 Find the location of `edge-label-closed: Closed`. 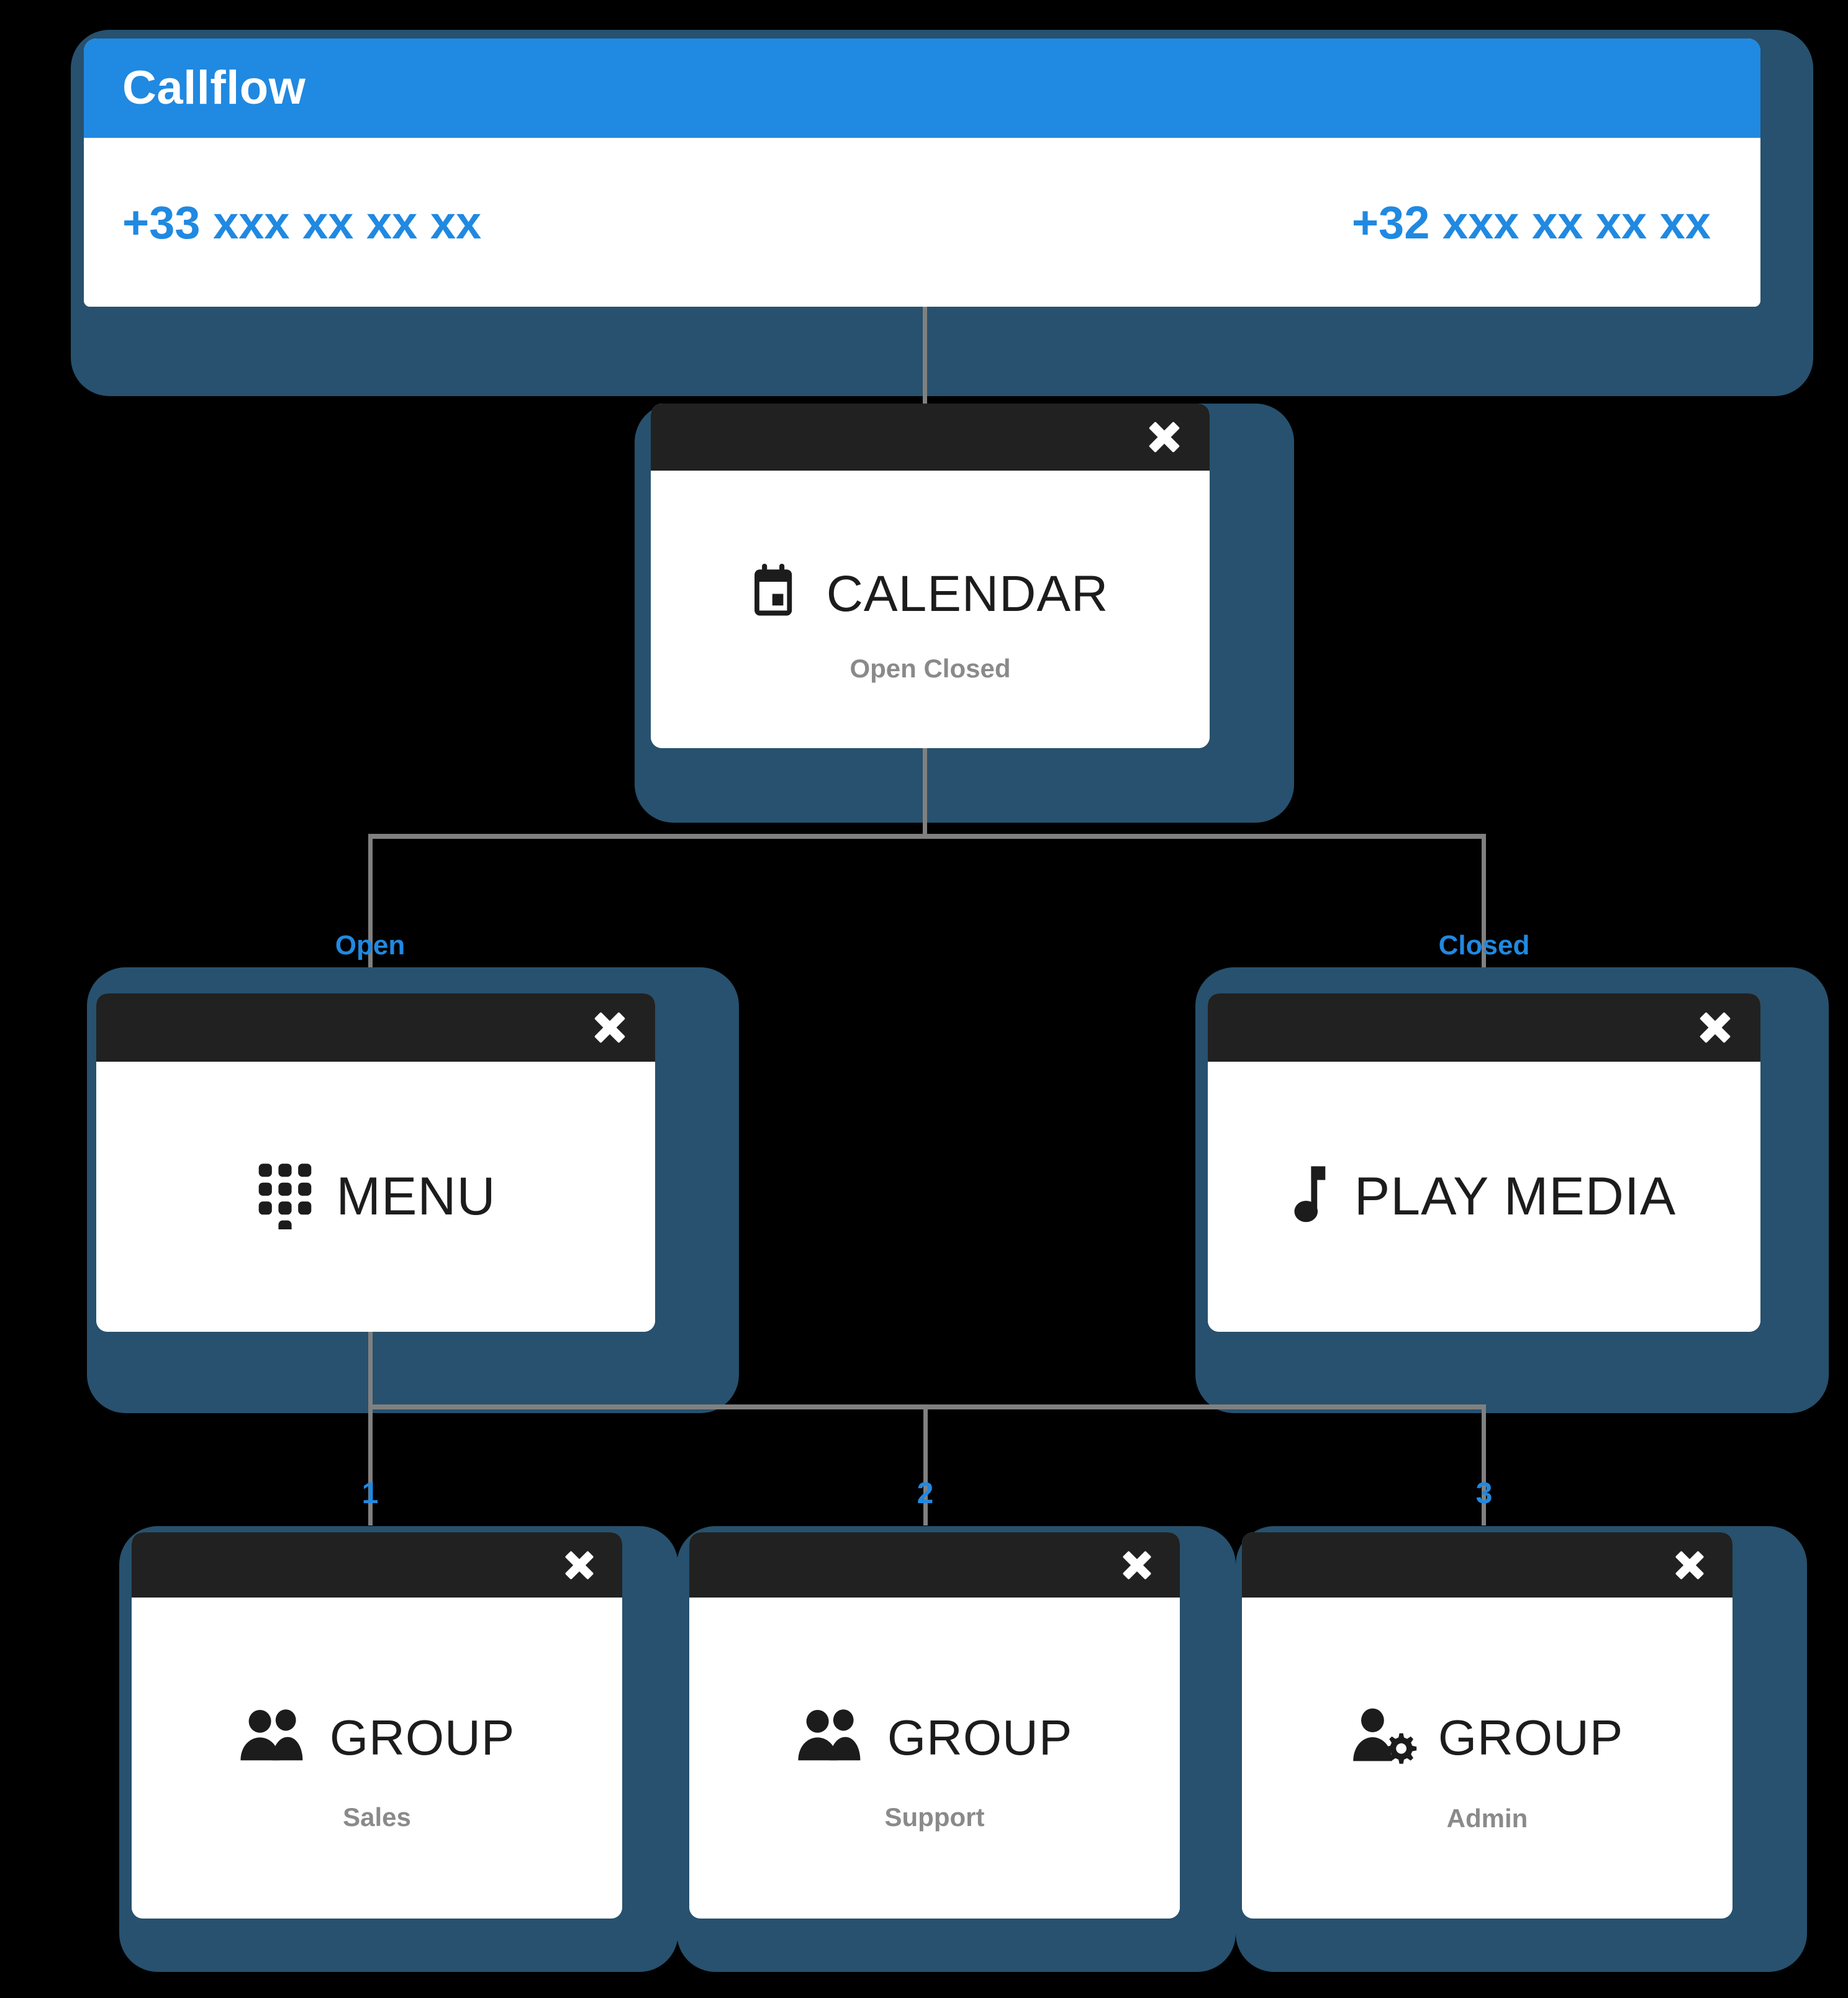

edge-label-closed: Closed is located at coordinates (1484, 945).